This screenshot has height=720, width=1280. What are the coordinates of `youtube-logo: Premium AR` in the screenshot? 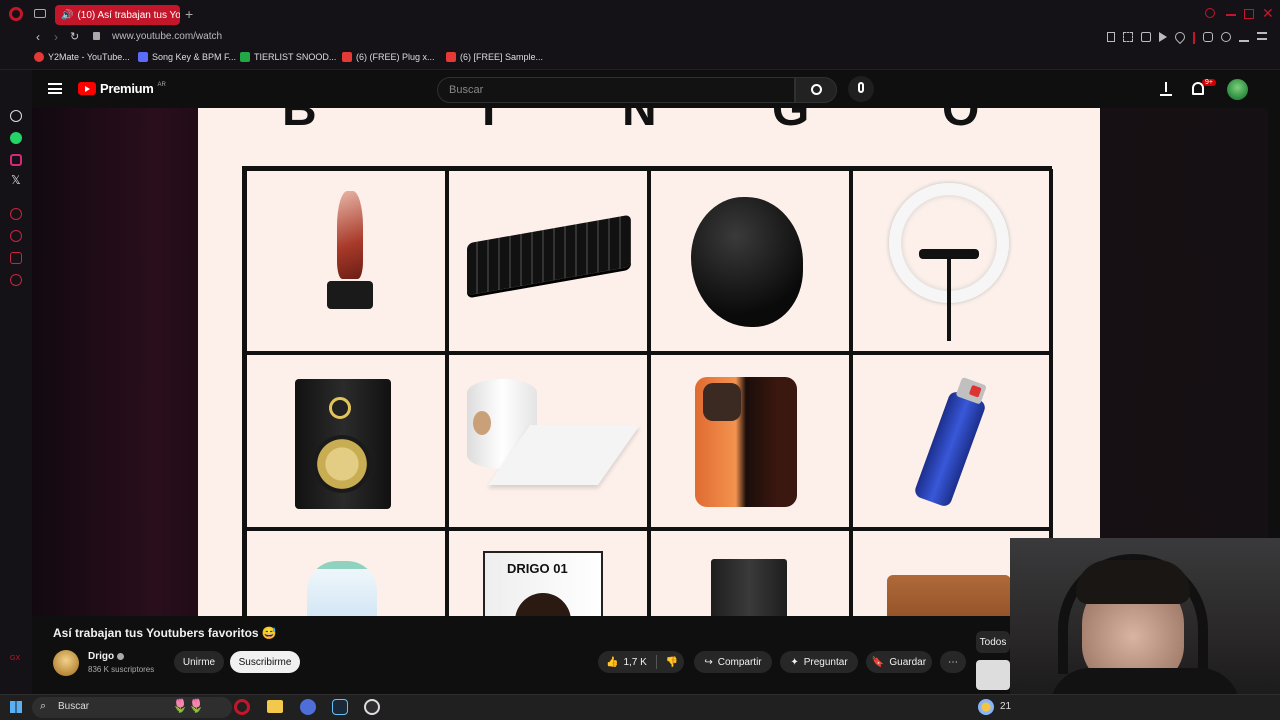 It's located at (122, 88).